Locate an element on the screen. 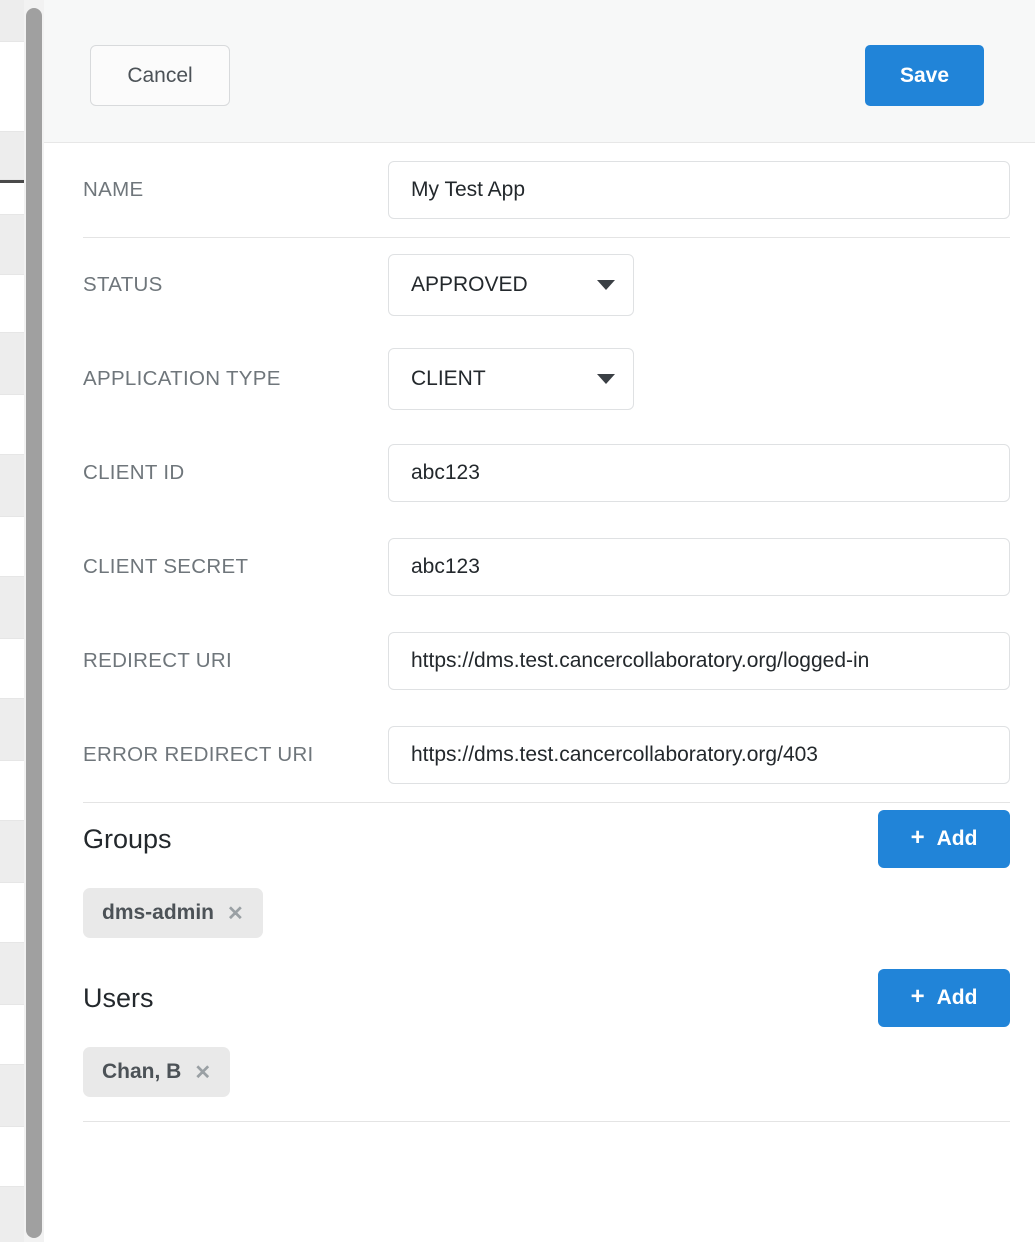 Image resolution: width=1035 pixels, height=1242 pixels. cancel-button: Cancel is located at coordinates (160, 75).